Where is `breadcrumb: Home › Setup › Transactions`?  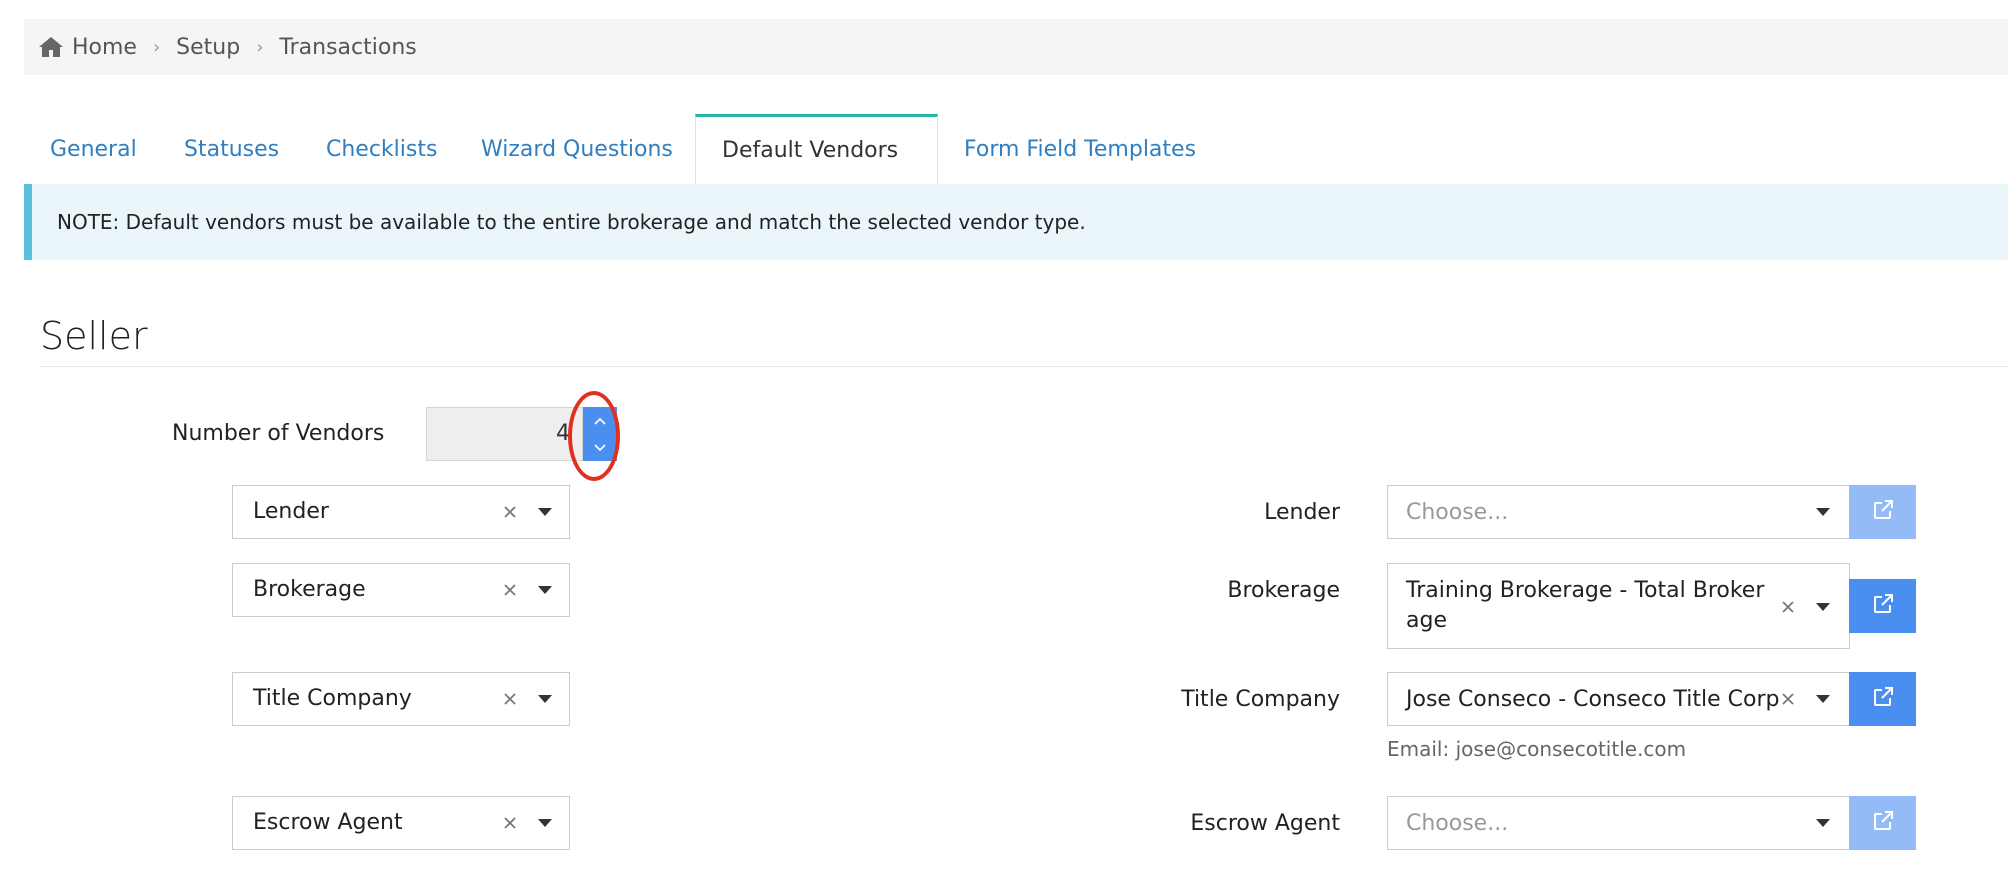 breadcrumb: Home › Setup › Transactions is located at coordinates (1016, 47).